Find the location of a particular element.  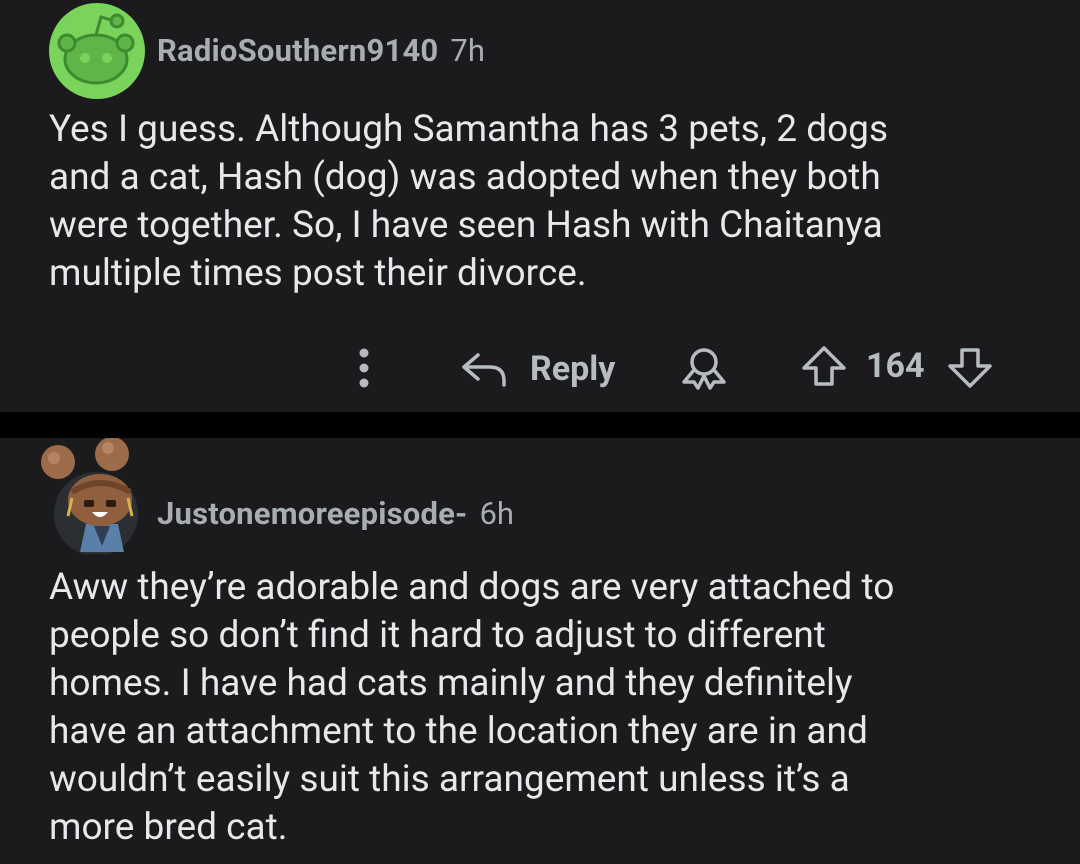

award-button is located at coordinates (704, 368).